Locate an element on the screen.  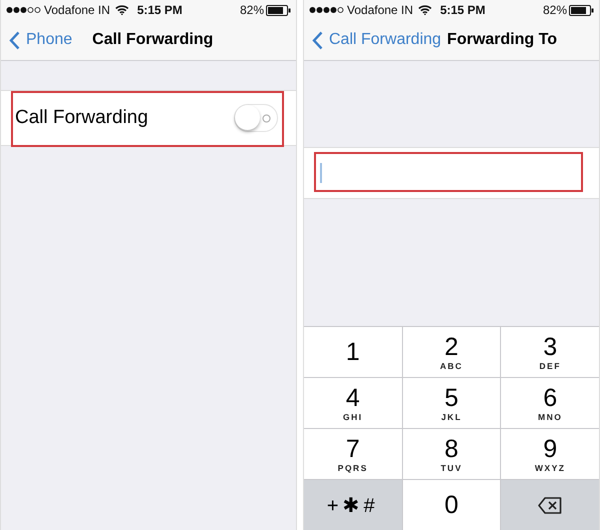
screen-title: Forwarding To is located at coordinates (502, 40).